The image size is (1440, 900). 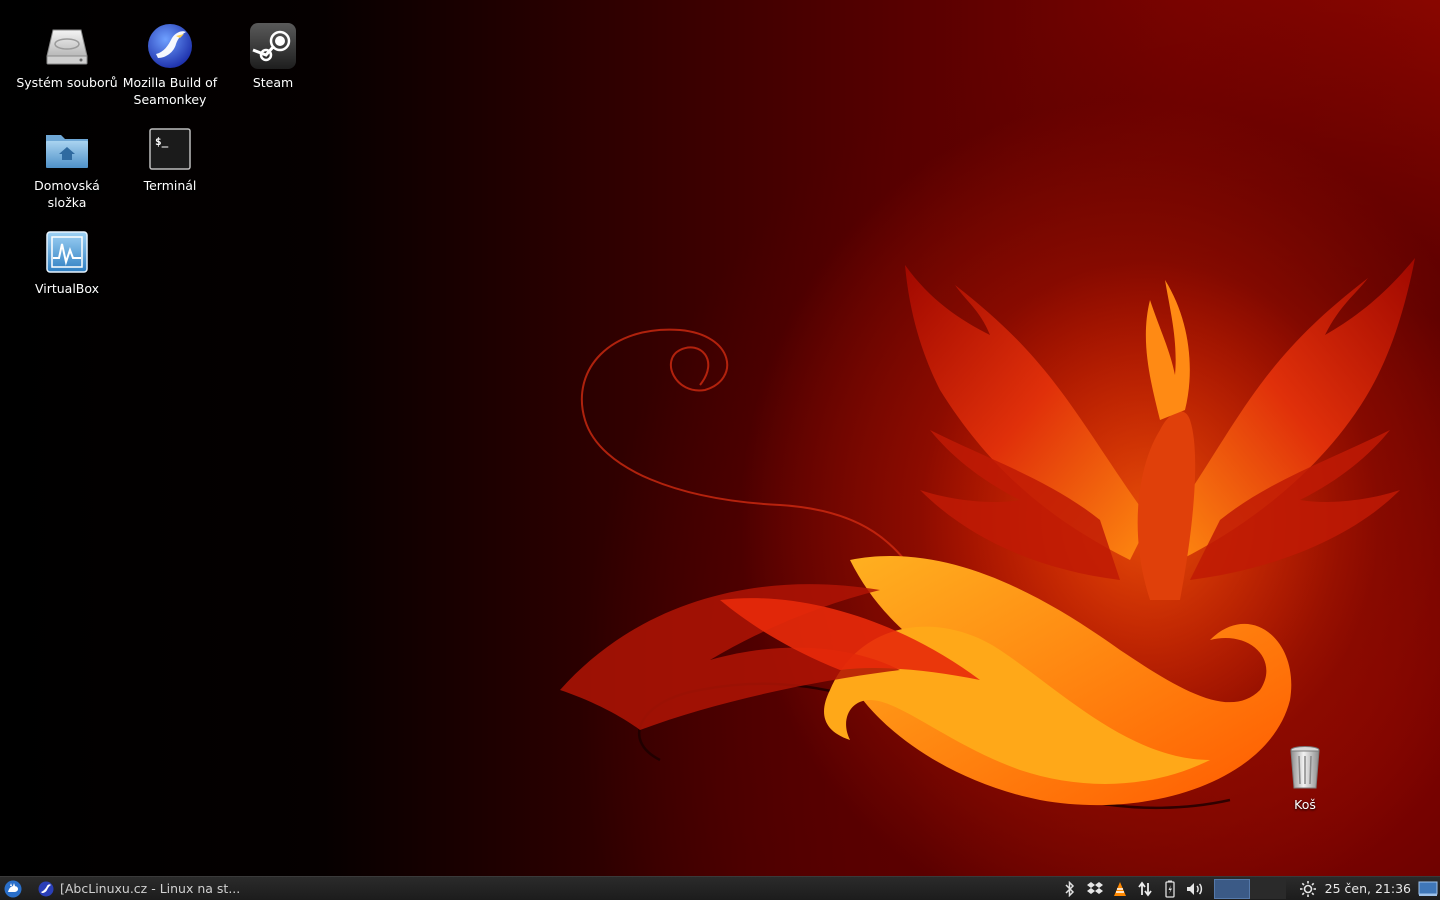 I want to click on bluetooth-icon, so click(x=1070, y=889).